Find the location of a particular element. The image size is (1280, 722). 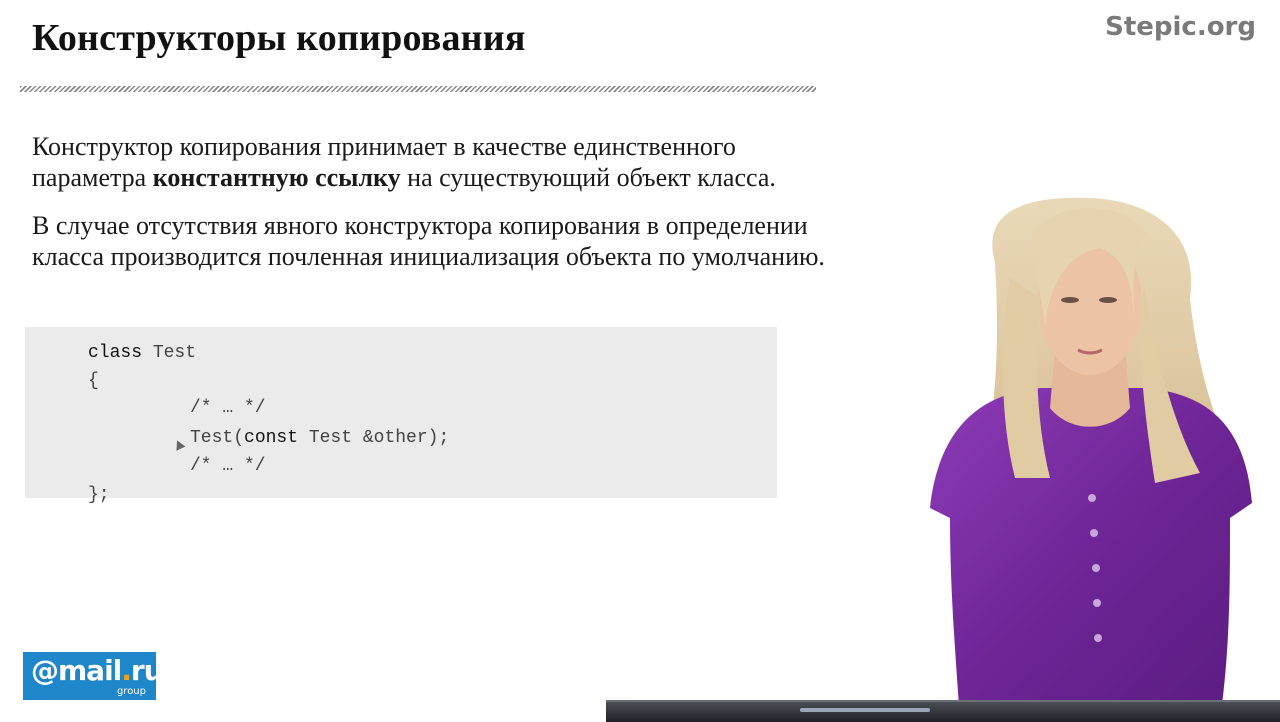

p1-text-end: на существующий объект класса. is located at coordinates (588, 177).